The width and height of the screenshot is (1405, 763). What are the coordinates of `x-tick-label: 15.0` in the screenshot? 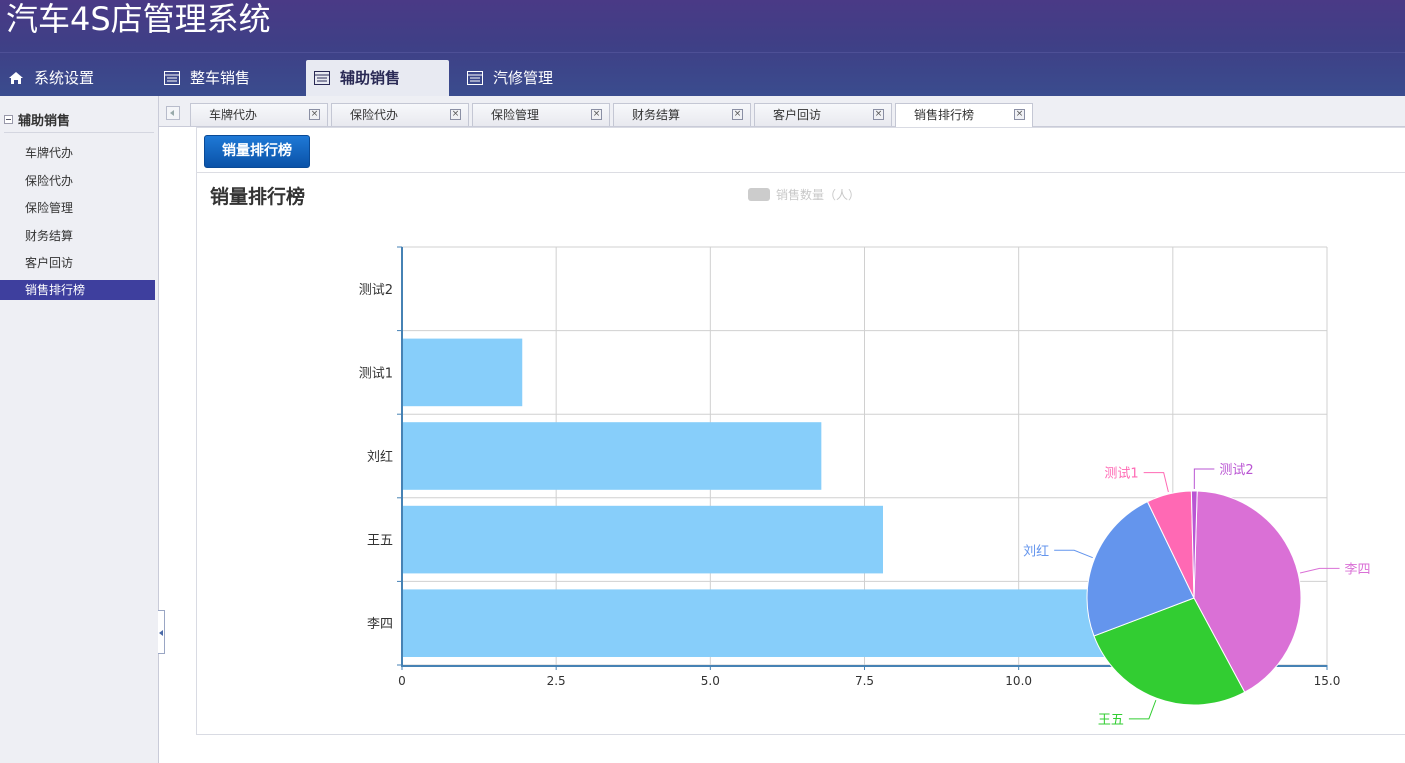 It's located at (1327, 681).